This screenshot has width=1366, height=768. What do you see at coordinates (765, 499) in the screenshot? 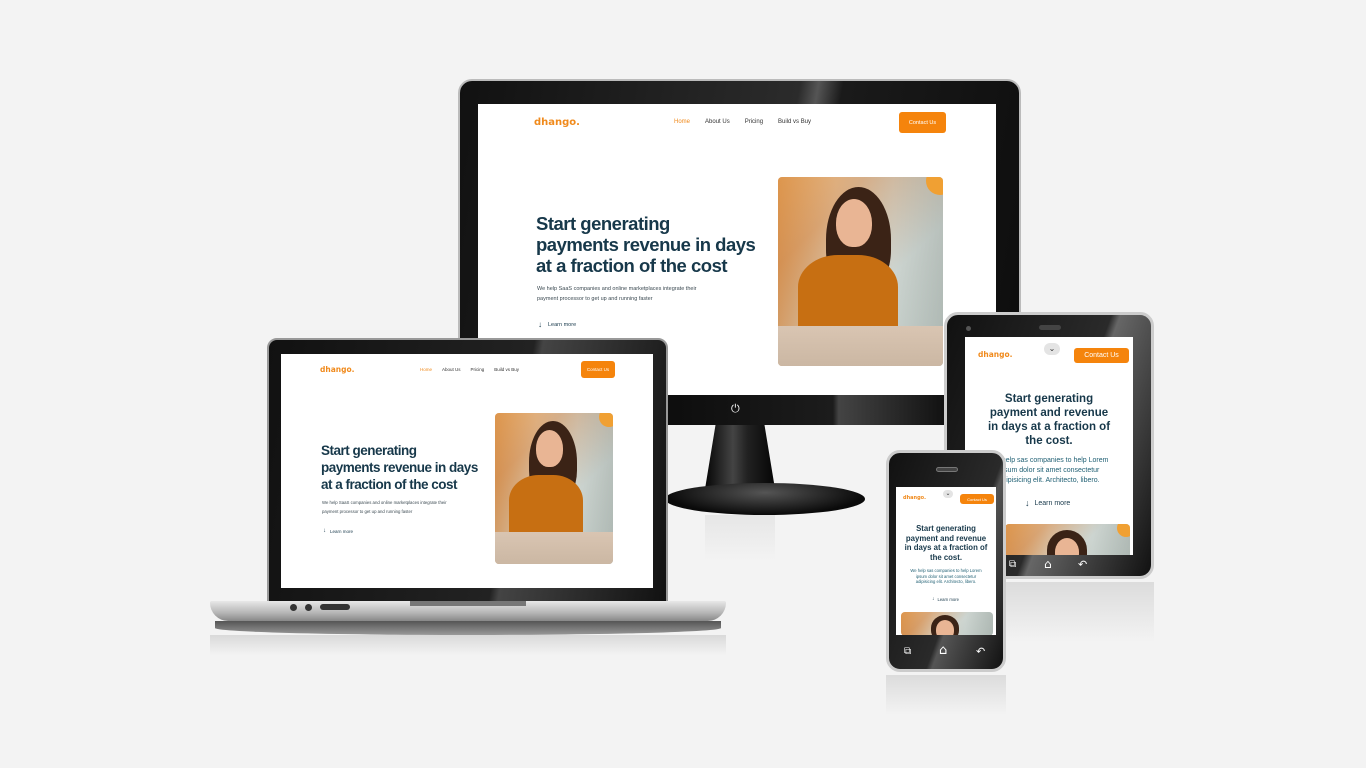
I see `monitor-base` at bounding box center [765, 499].